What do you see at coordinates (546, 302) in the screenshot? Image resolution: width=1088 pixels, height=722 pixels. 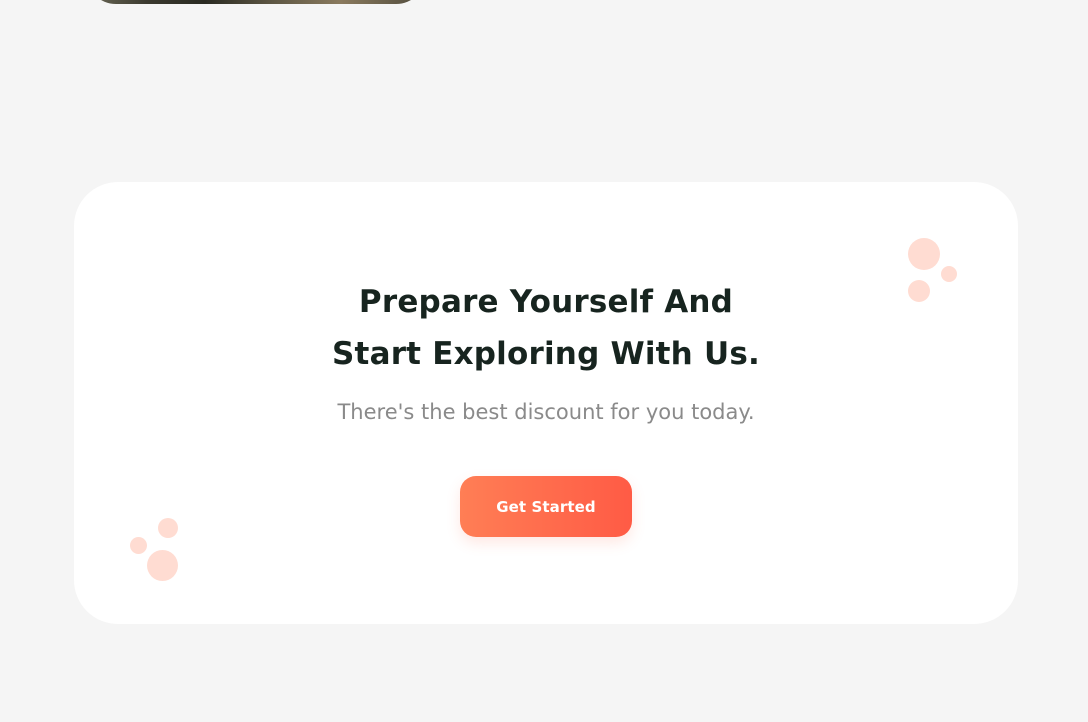 I see `cta-title-line-1: Prepare Yourself And` at bounding box center [546, 302].